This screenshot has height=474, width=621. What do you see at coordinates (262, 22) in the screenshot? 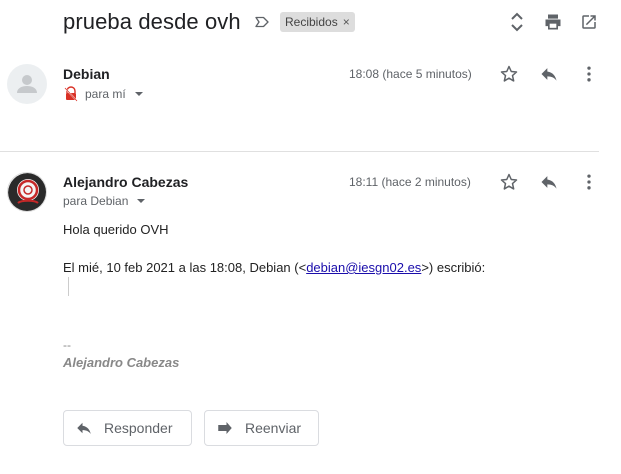
I see `label-important-icon` at bounding box center [262, 22].